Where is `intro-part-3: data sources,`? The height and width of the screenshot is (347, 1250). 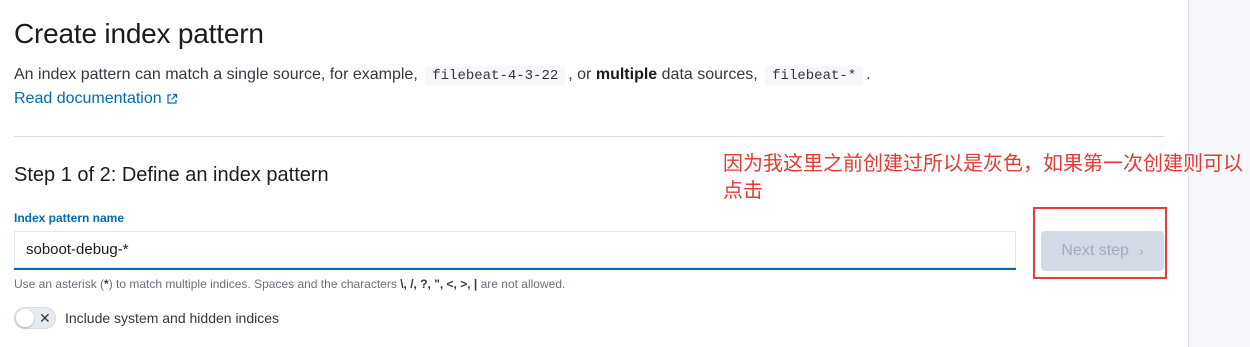 intro-part-3: data sources, is located at coordinates (709, 74).